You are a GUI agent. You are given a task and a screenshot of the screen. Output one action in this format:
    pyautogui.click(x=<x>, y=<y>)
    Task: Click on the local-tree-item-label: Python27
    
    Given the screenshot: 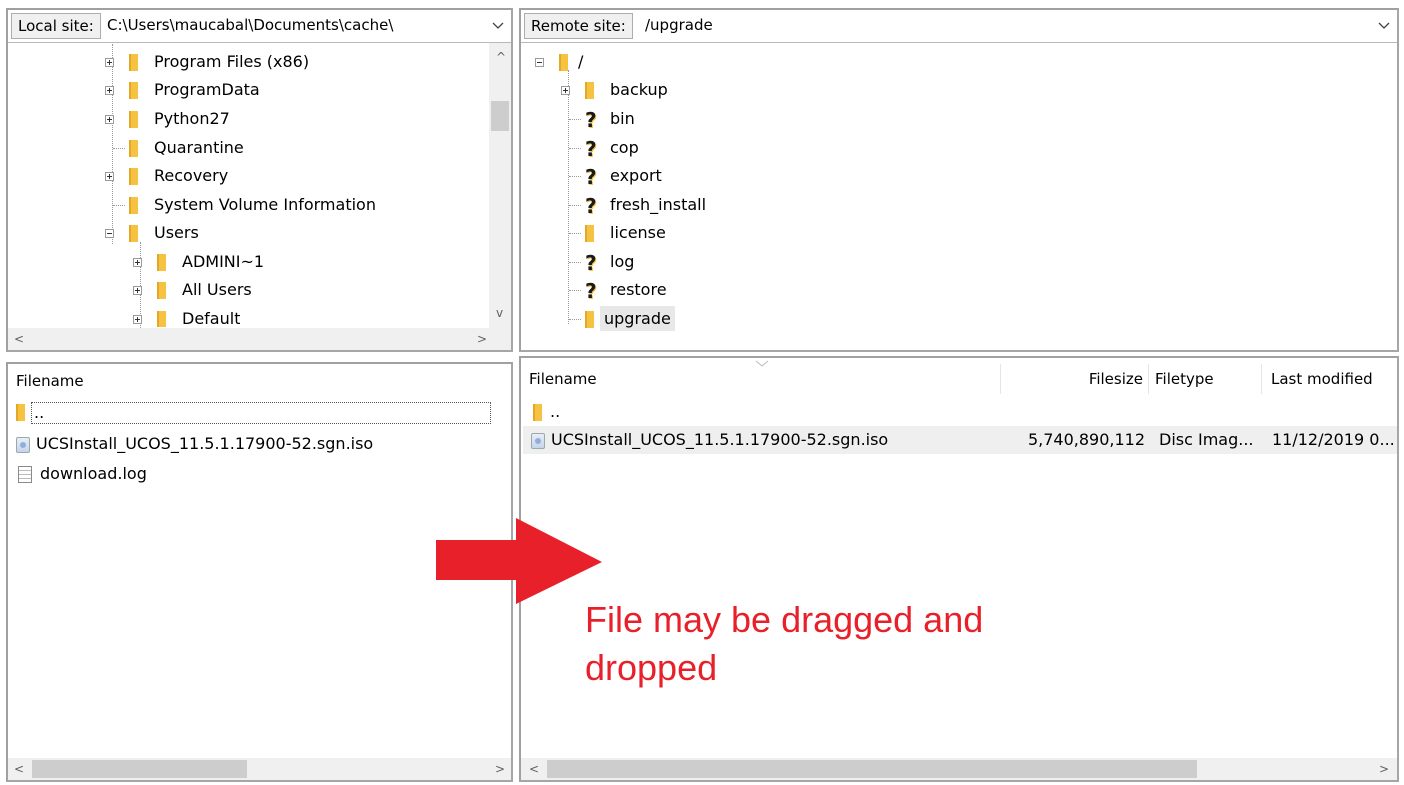 What is the action you would take?
    pyautogui.click(x=192, y=118)
    